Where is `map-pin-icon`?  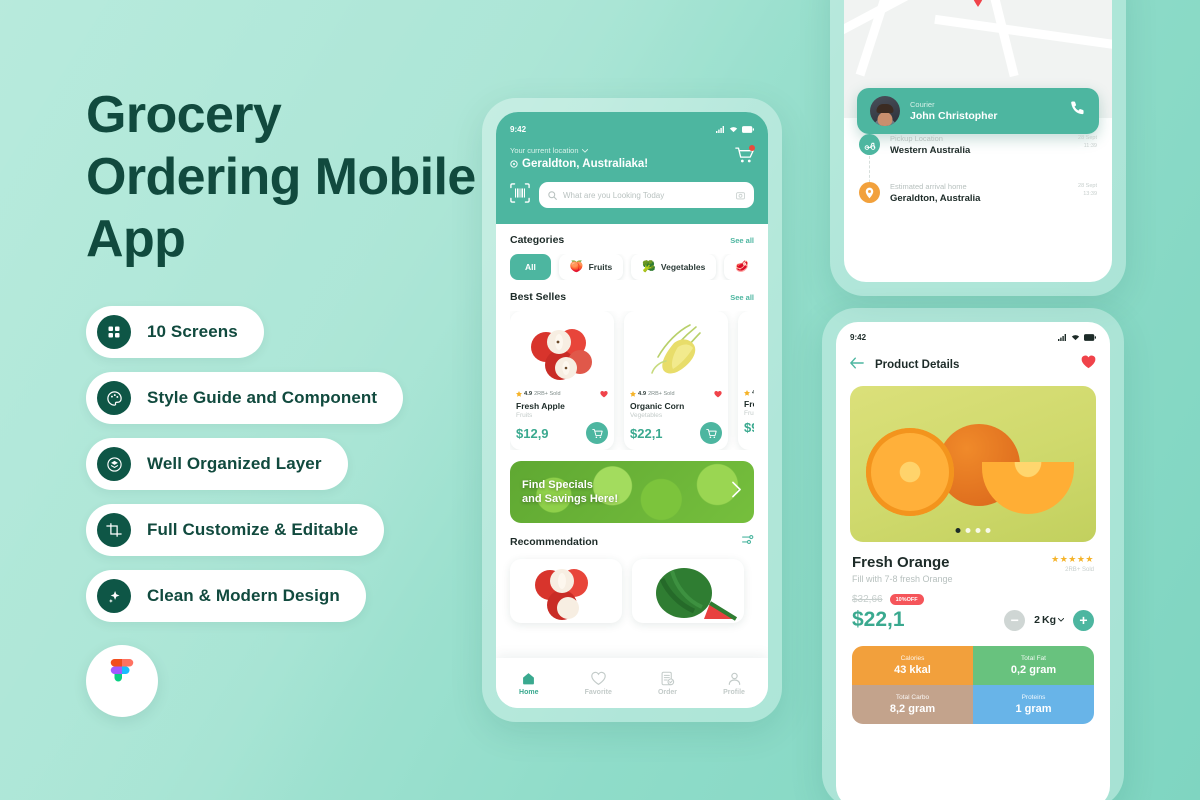
map-pin-icon is located at coordinates (978, 6).